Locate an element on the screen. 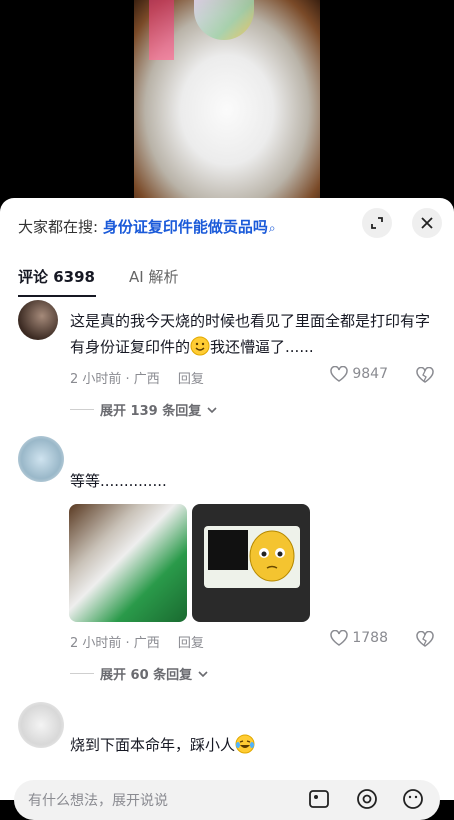 The image size is (454, 820). expand-replies: 展开 139 条回复 is located at coordinates (143, 409).